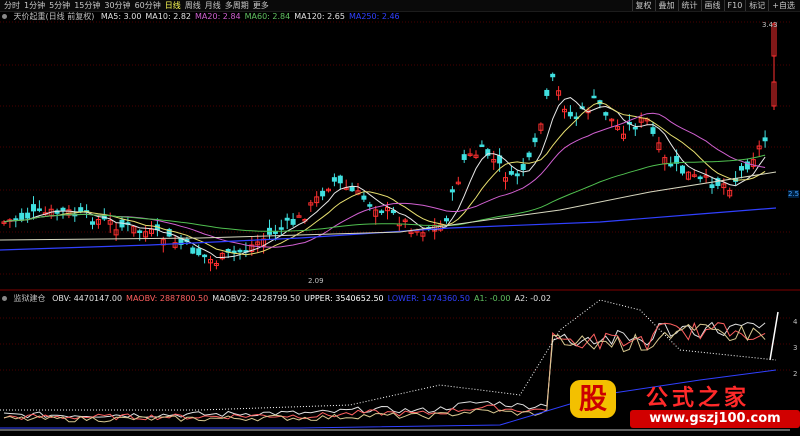 This screenshot has height=436, width=800. What do you see at coordinates (593, 399) in the screenshot?
I see `logo-char: 股` at bounding box center [593, 399].